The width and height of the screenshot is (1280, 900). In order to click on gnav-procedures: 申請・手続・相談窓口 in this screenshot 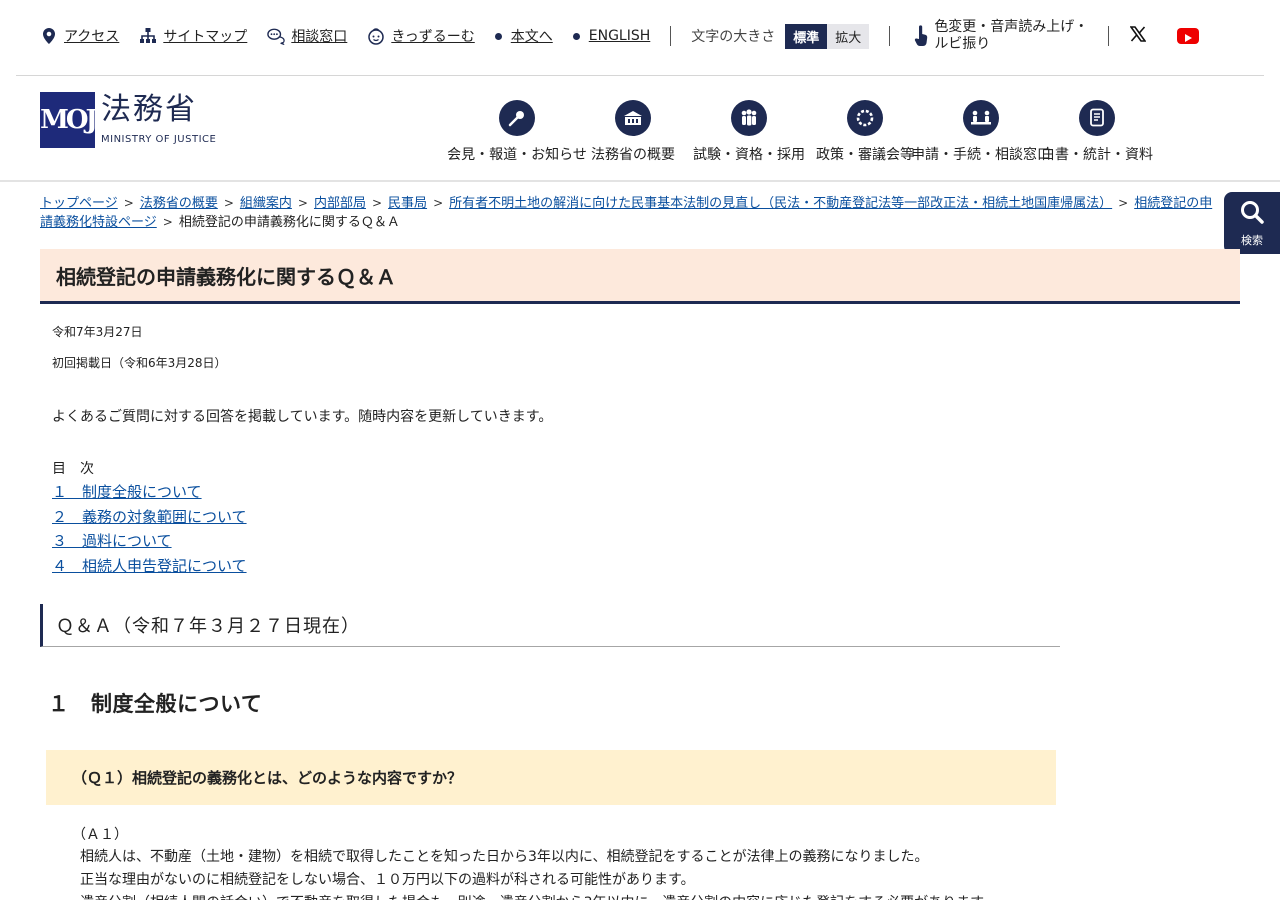, I will do `click(981, 132)`.